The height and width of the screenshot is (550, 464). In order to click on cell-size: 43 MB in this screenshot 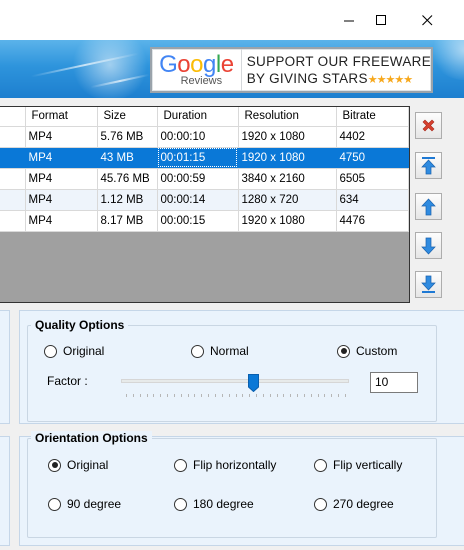, I will do `click(127, 158)`.